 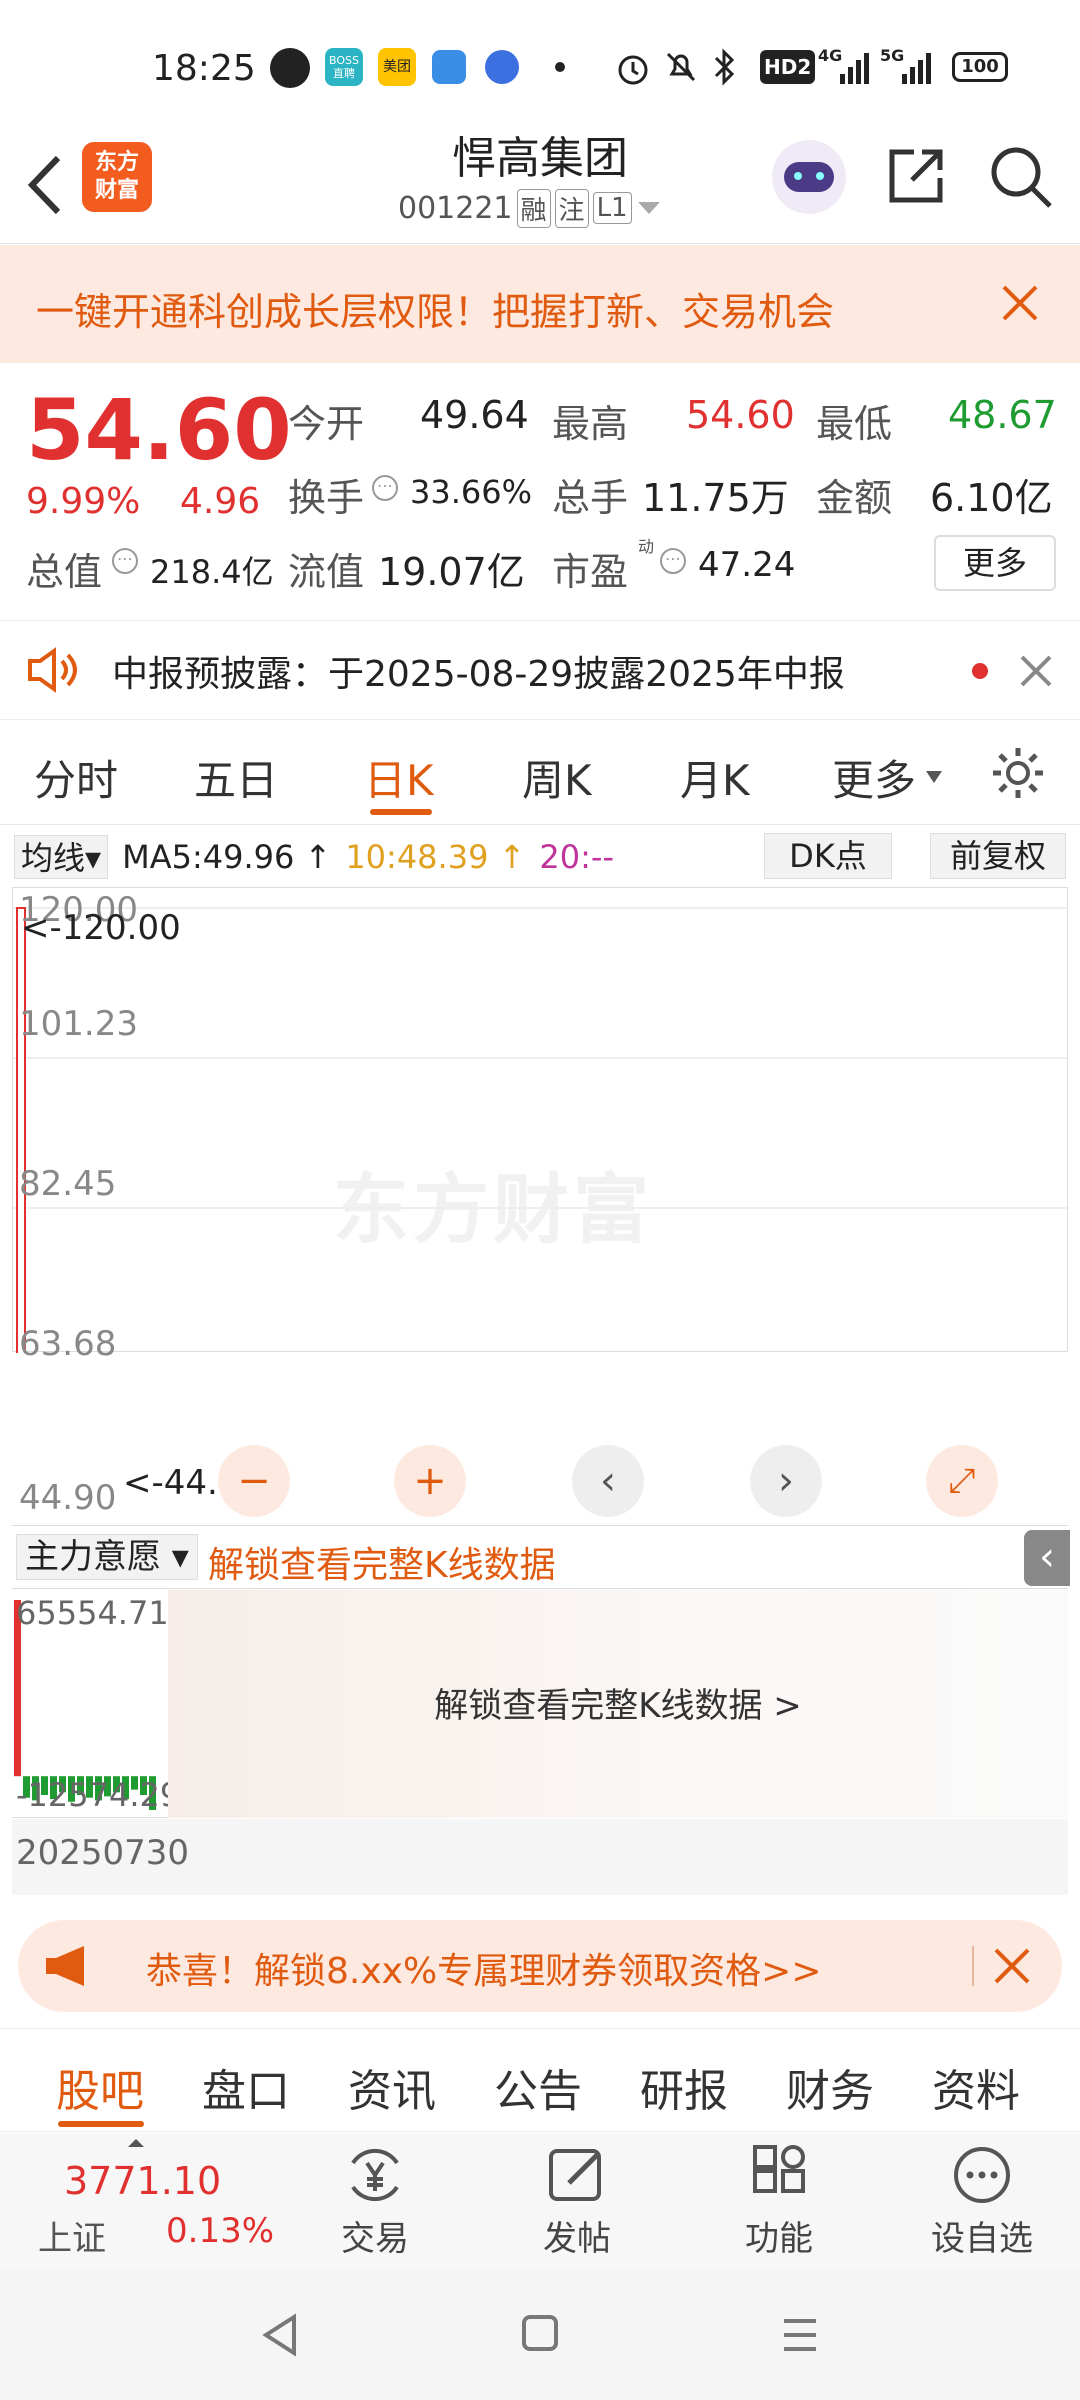 I want to click on 5g-signal-bars, so click(x=916, y=68).